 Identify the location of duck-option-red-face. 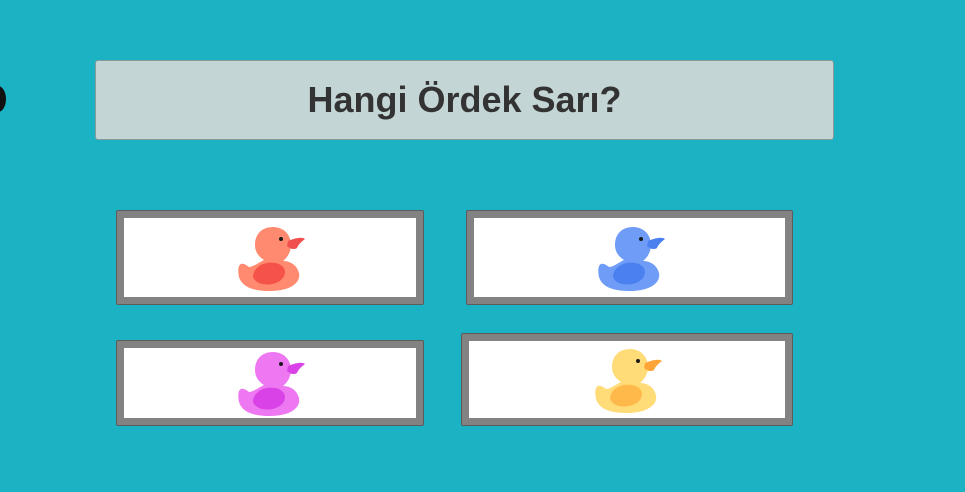
(270, 257).